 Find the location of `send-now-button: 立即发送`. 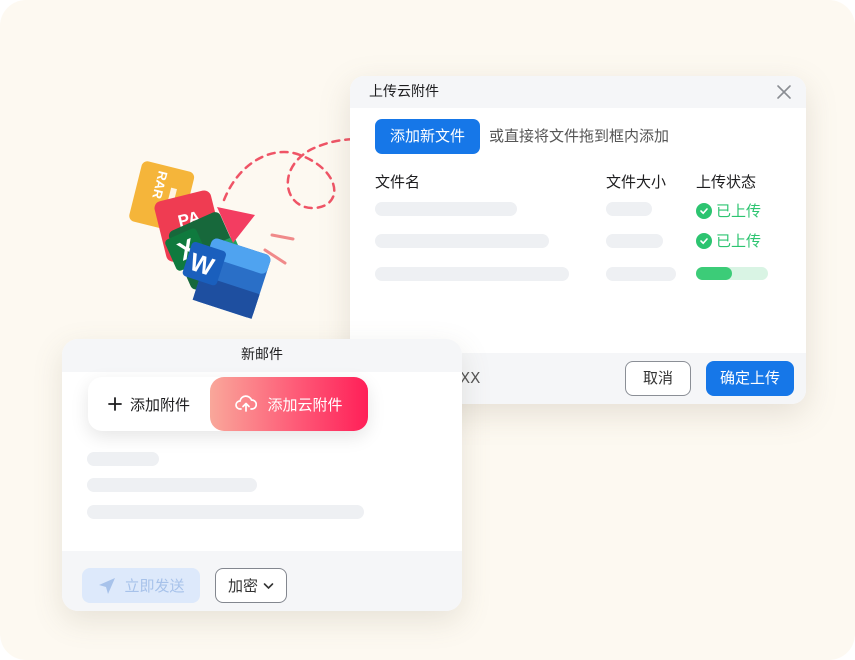

send-now-button: 立即发送 is located at coordinates (141, 585).